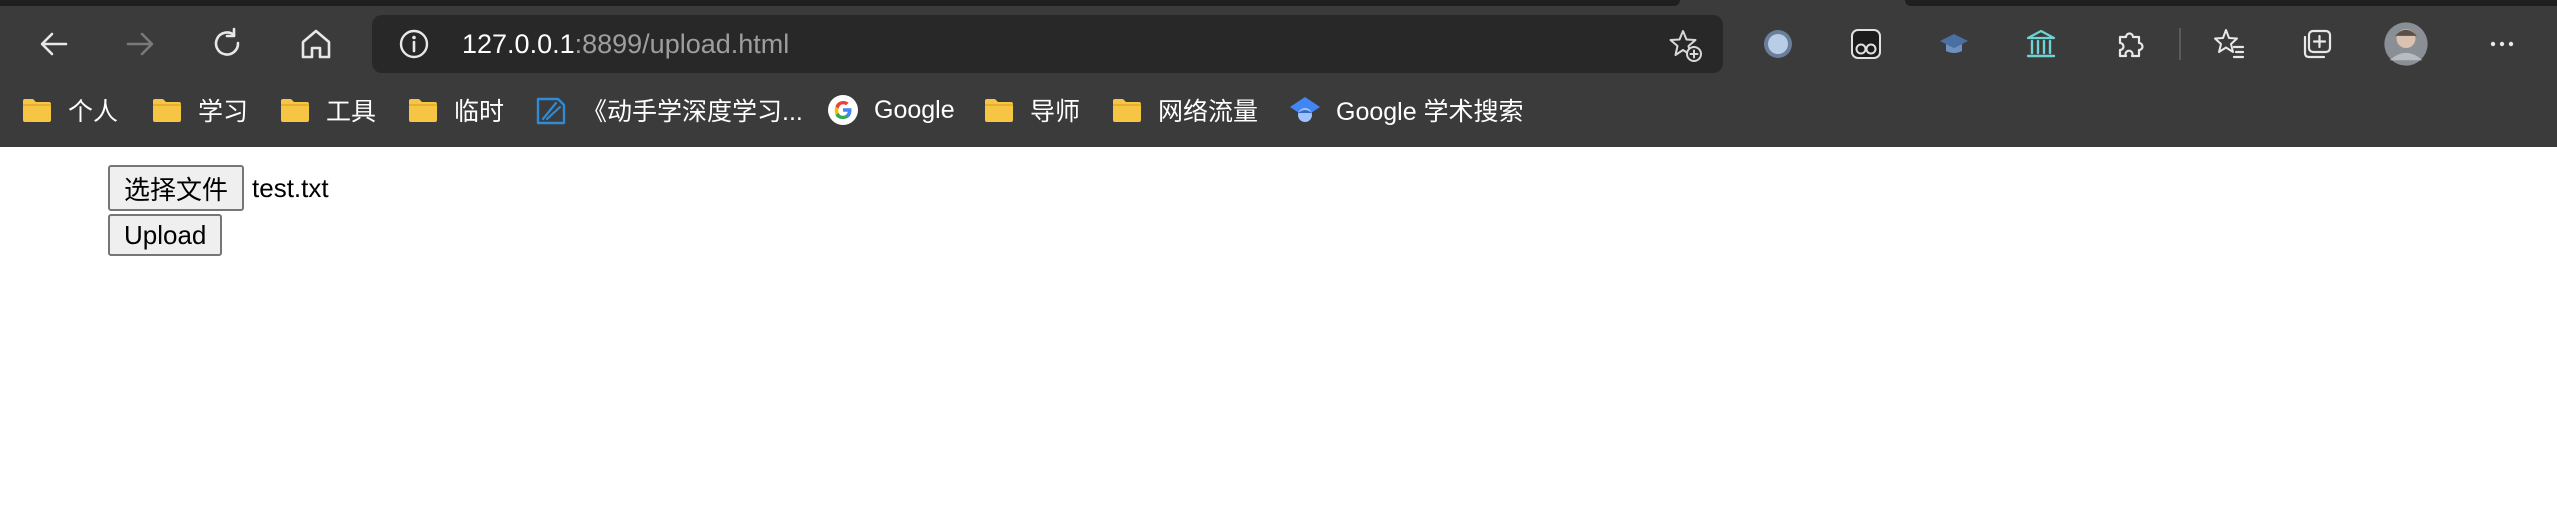 The image size is (2557, 515). I want to click on file-input: 选择文件 test.txt, so click(218, 188).